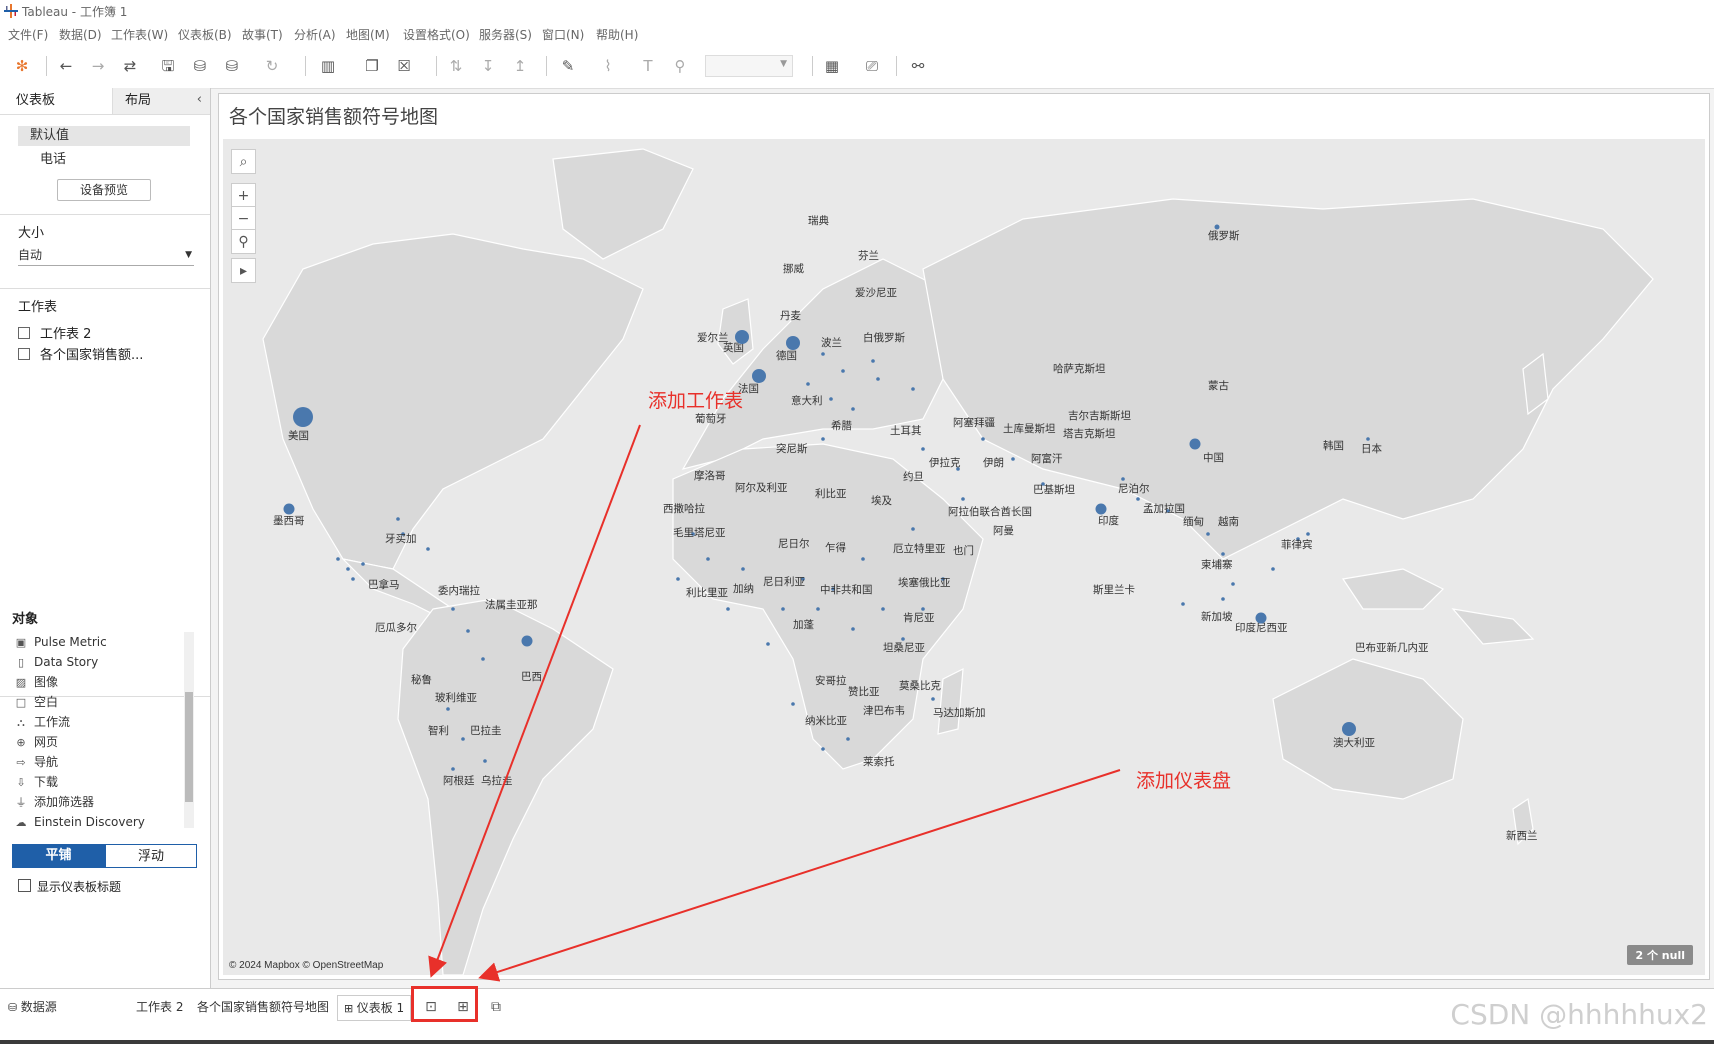 The height and width of the screenshot is (1045, 1714). I want to click on tab-sales-map: 各个国家销售额符号地图, so click(263, 1007).